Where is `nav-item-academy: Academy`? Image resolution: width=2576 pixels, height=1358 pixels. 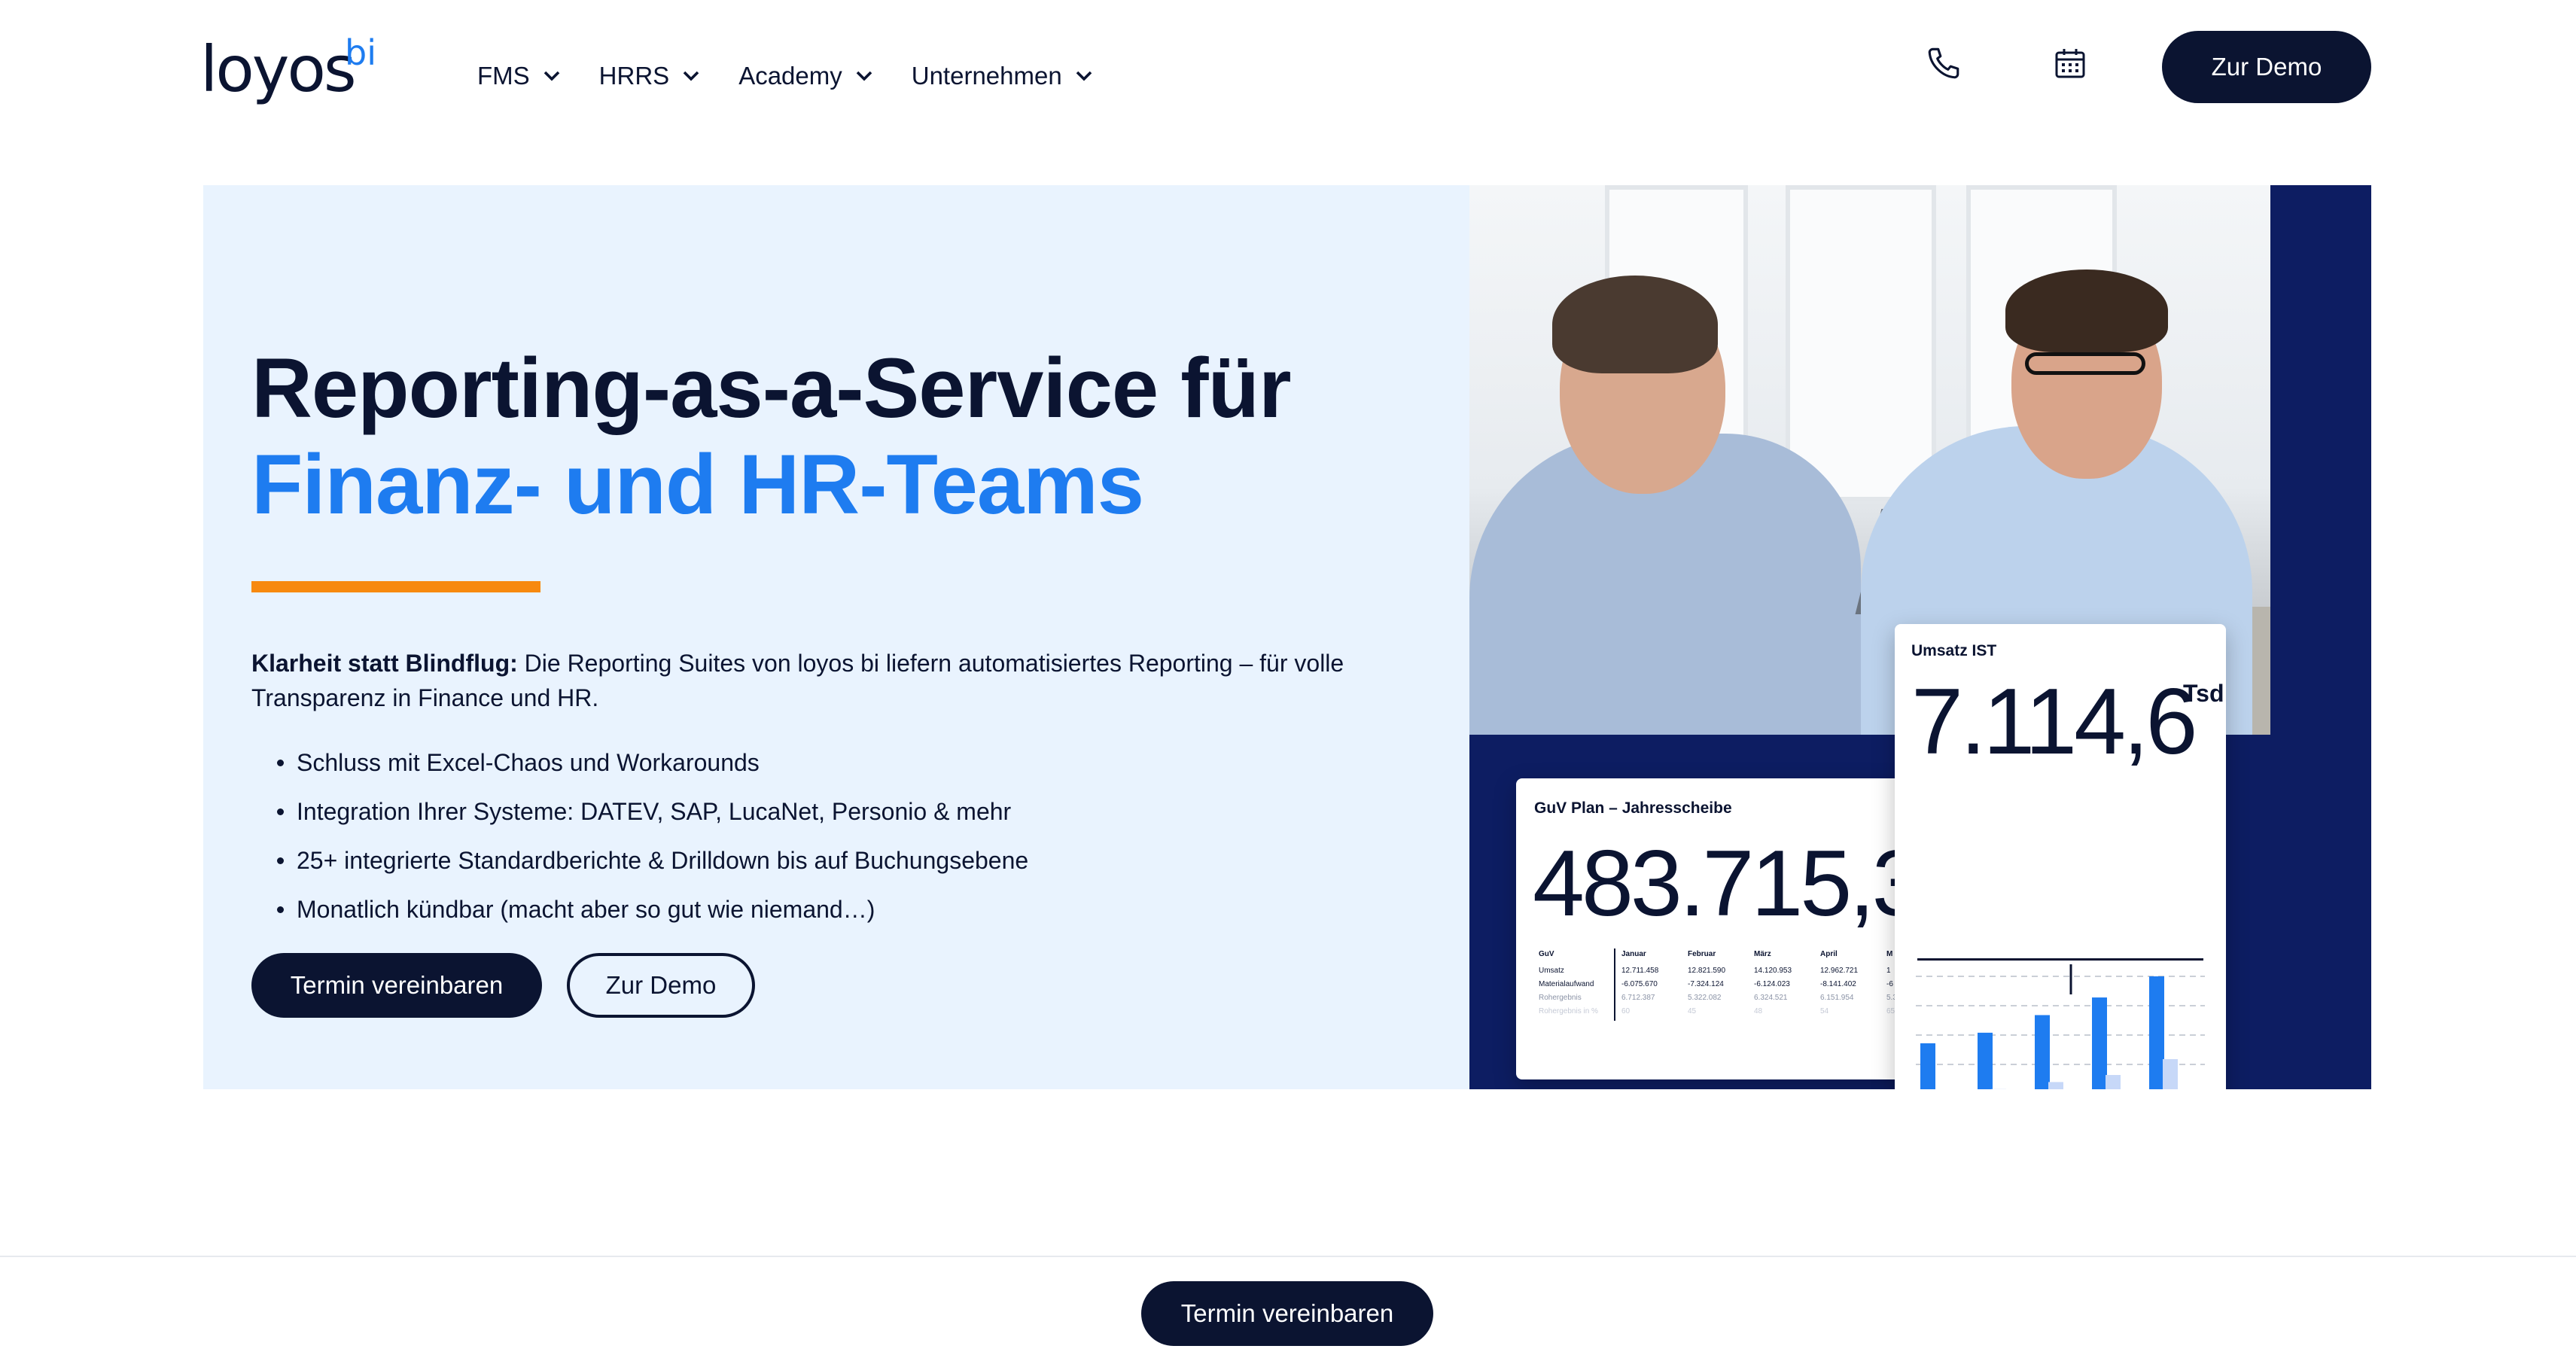 nav-item-academy: Academy is located at coordinates (805, 76).